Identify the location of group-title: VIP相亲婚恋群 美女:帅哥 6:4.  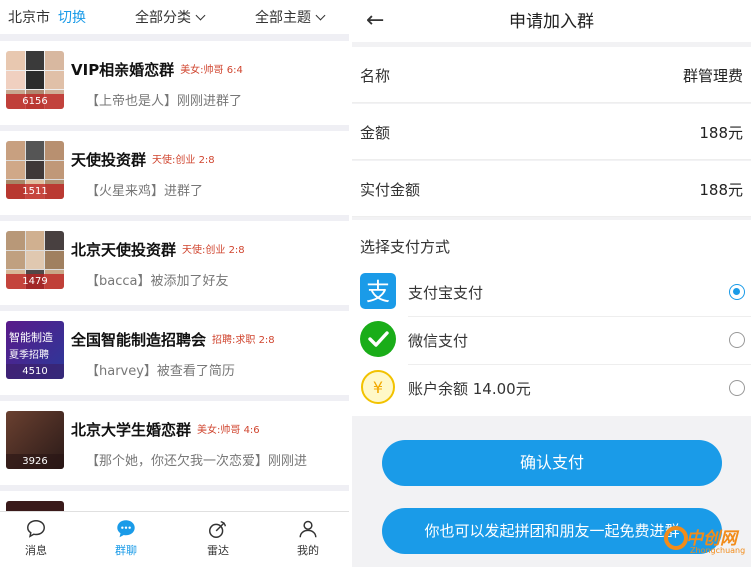
(157, 70).